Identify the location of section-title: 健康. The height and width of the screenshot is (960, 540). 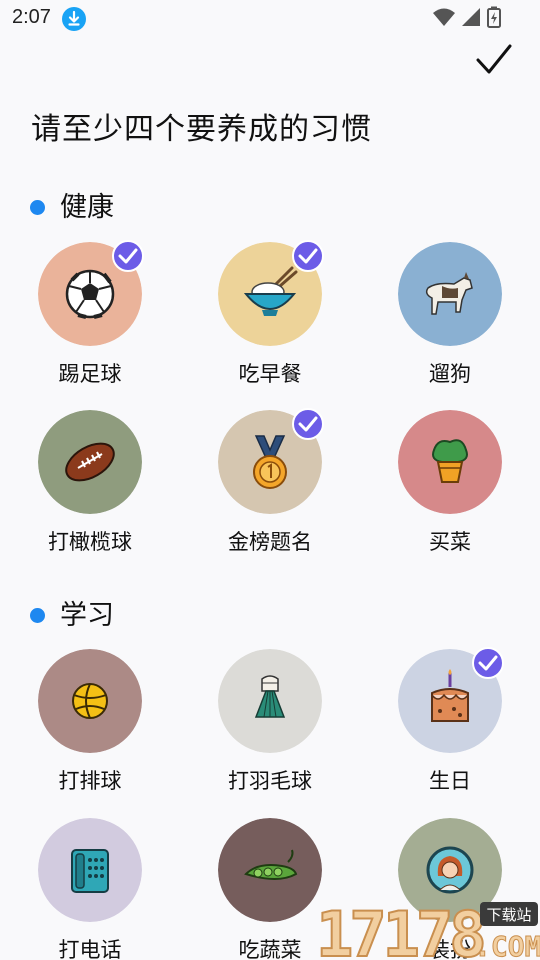
(87, 207).